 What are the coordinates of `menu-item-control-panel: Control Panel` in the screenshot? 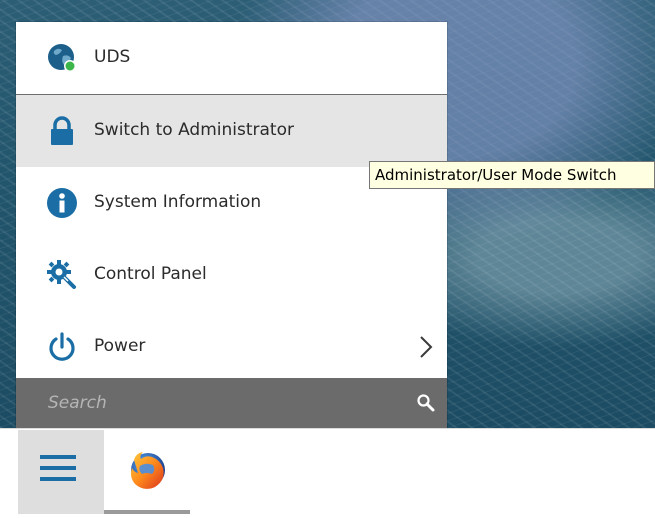 It's located at (231, 275).